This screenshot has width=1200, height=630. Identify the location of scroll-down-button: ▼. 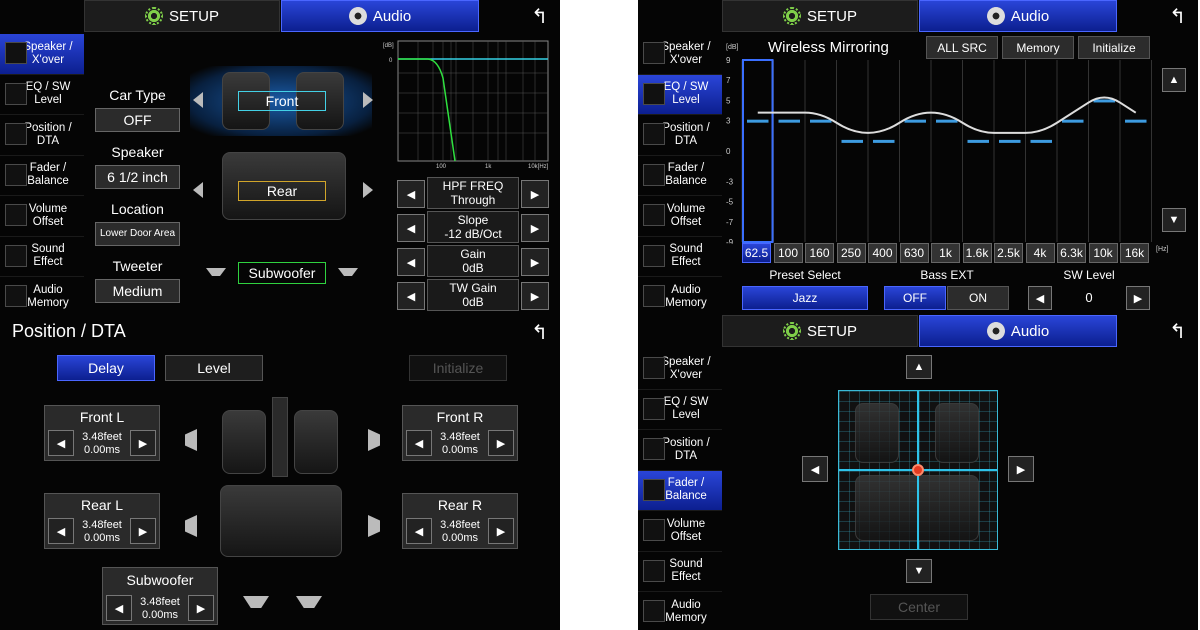
(1174, 220).